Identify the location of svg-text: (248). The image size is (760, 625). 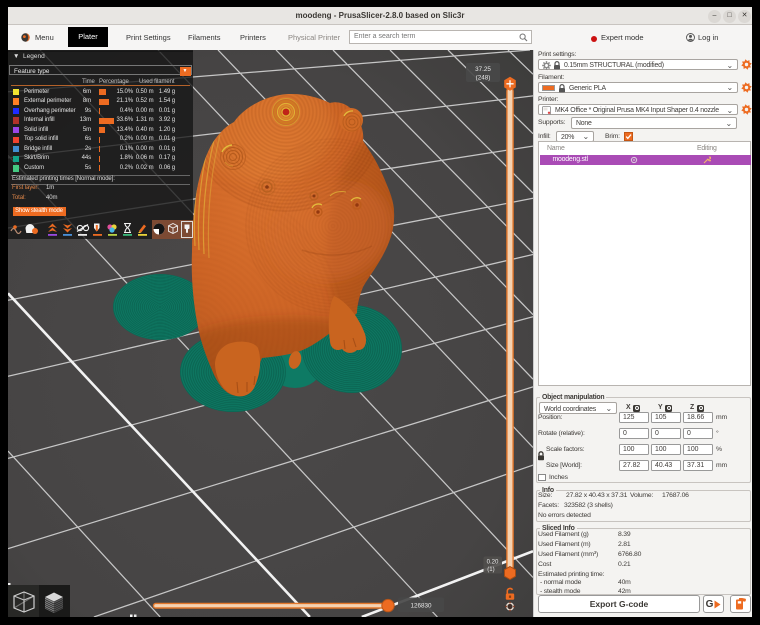
(483, 78).